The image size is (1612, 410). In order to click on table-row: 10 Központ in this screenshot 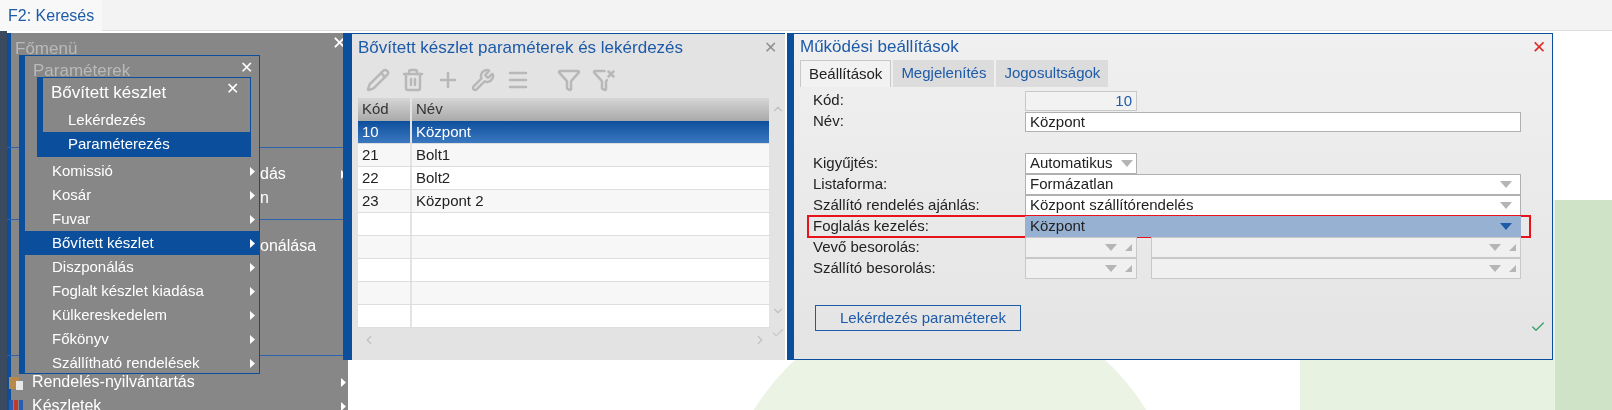, I will do `click(564, 132)`.